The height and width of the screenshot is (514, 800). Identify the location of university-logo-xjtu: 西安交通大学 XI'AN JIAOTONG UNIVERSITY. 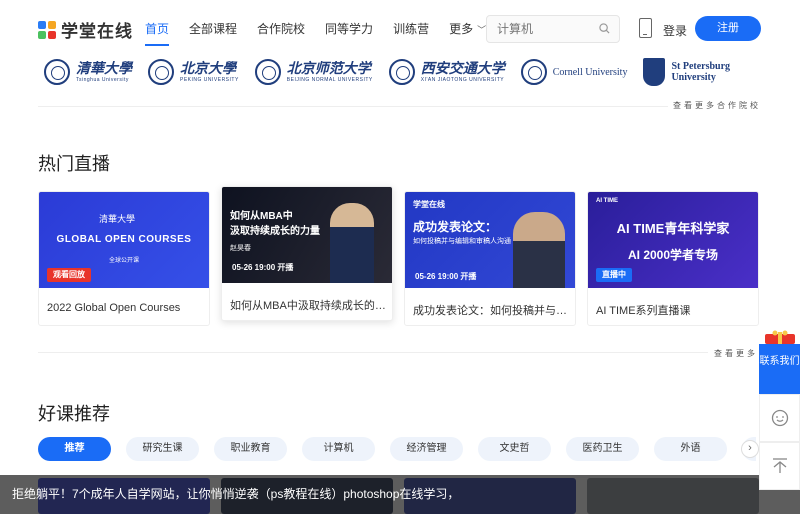
(446, 72).